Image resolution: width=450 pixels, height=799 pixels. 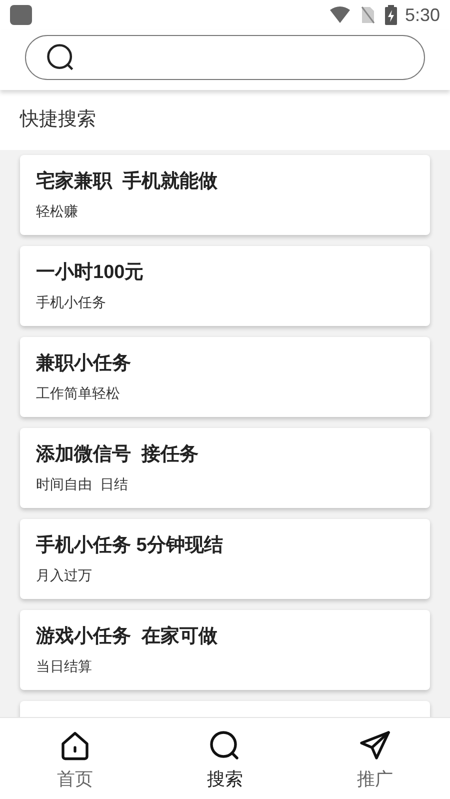 I want to click on task-subtitle: 轻松赚, so click(x=57, y=211).